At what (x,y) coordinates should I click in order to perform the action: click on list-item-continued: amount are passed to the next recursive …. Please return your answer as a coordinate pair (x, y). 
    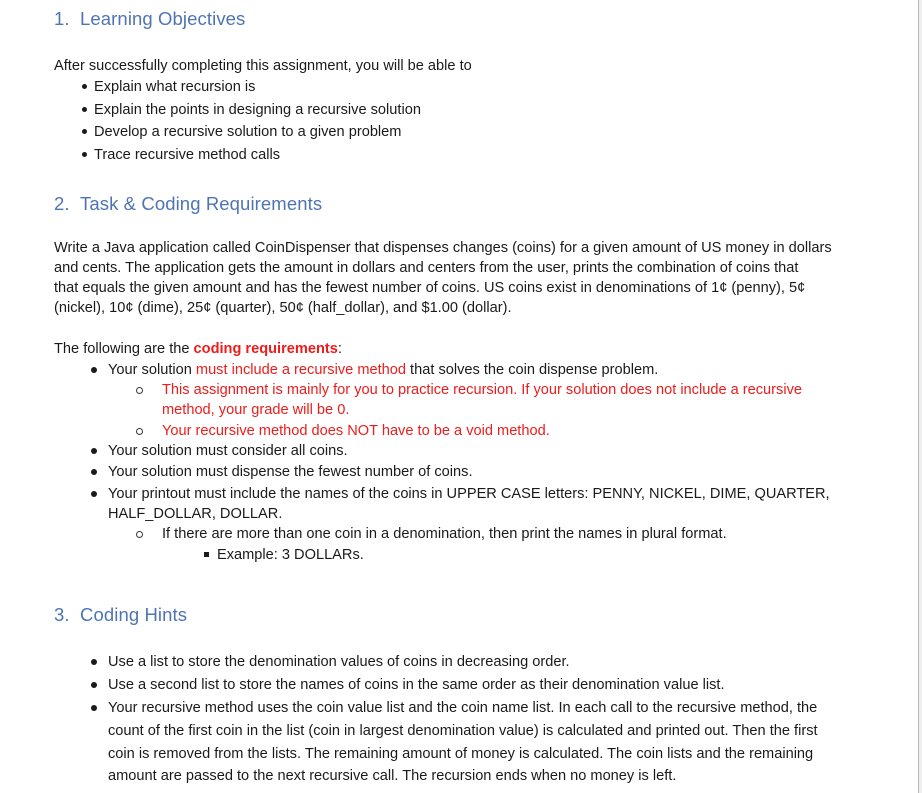
    Looking at the image, I should click on (392, 776).